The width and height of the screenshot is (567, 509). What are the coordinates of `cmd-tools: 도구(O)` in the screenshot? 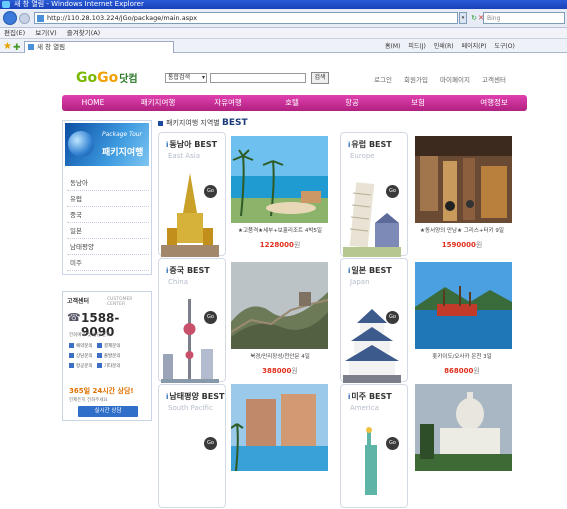 It's located at (504, 46).